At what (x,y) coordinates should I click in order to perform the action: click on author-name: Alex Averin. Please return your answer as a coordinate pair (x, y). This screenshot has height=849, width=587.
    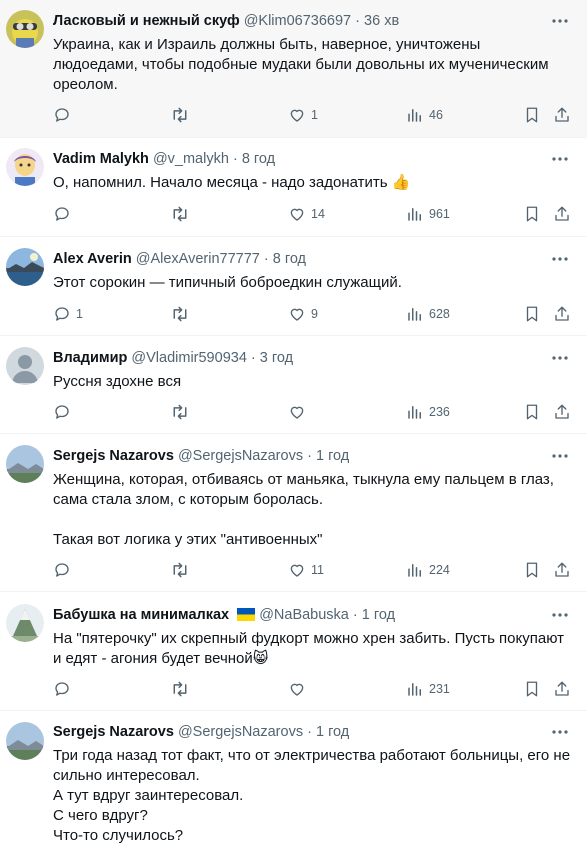
    Looking at the image, I should click on (92, 259).